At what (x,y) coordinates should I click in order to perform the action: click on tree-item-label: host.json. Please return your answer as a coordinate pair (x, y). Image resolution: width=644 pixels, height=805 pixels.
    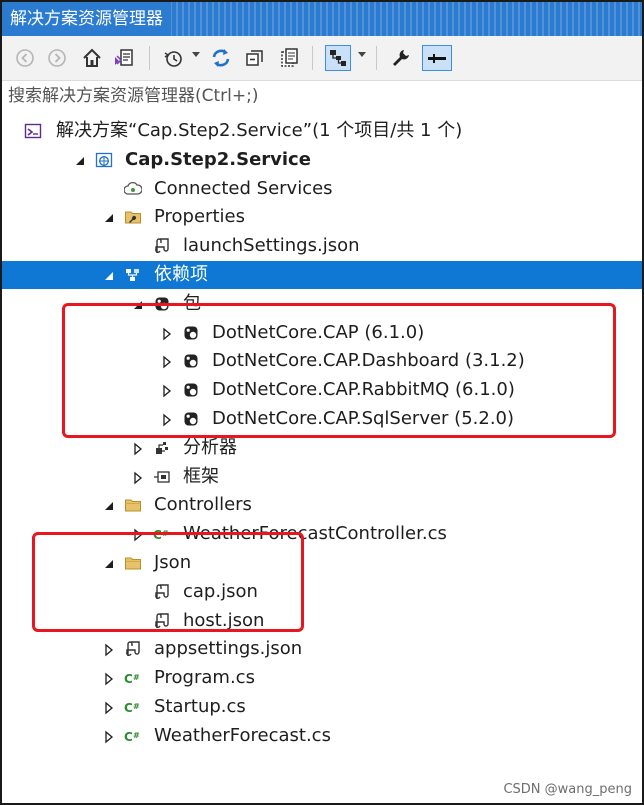
    Looking at the image, I should click on (224, 620).